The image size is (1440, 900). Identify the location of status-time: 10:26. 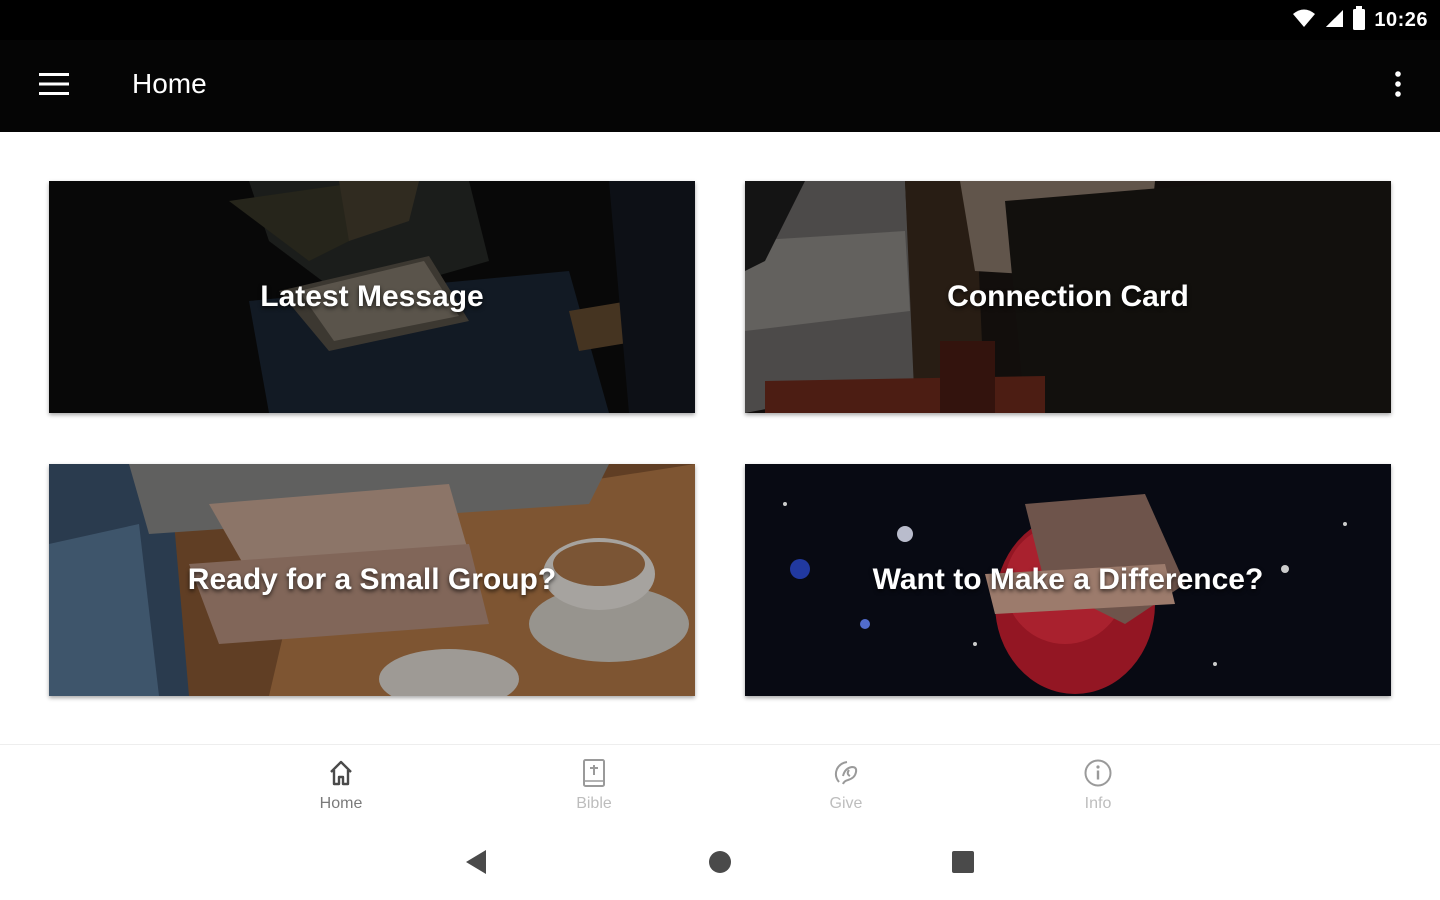
(1401, 19).